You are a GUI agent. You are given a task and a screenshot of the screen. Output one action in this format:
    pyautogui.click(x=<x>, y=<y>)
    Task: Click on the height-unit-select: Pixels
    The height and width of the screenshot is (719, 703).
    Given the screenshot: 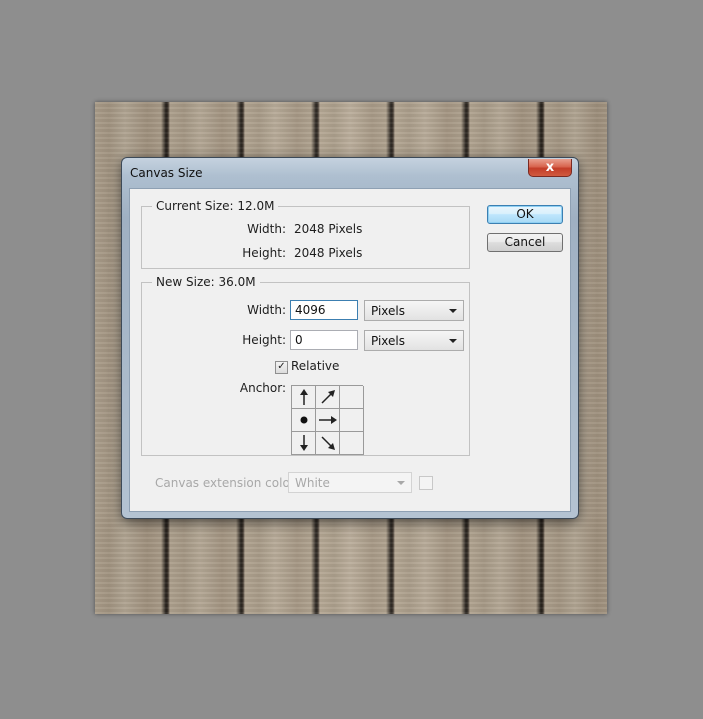 What is the action you would take?
    pyautogui.click(x=414, y=340)
    